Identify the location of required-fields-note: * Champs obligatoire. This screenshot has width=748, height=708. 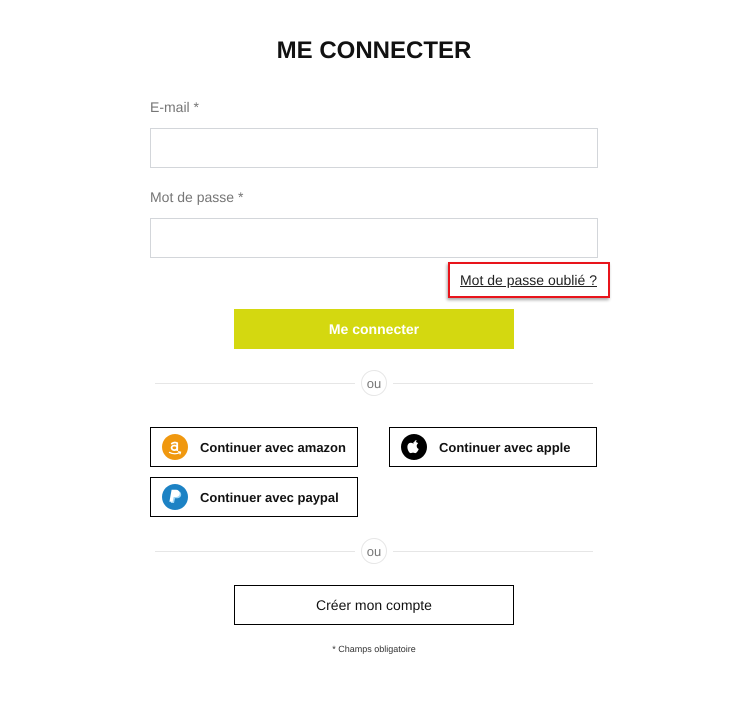
(374, 649).